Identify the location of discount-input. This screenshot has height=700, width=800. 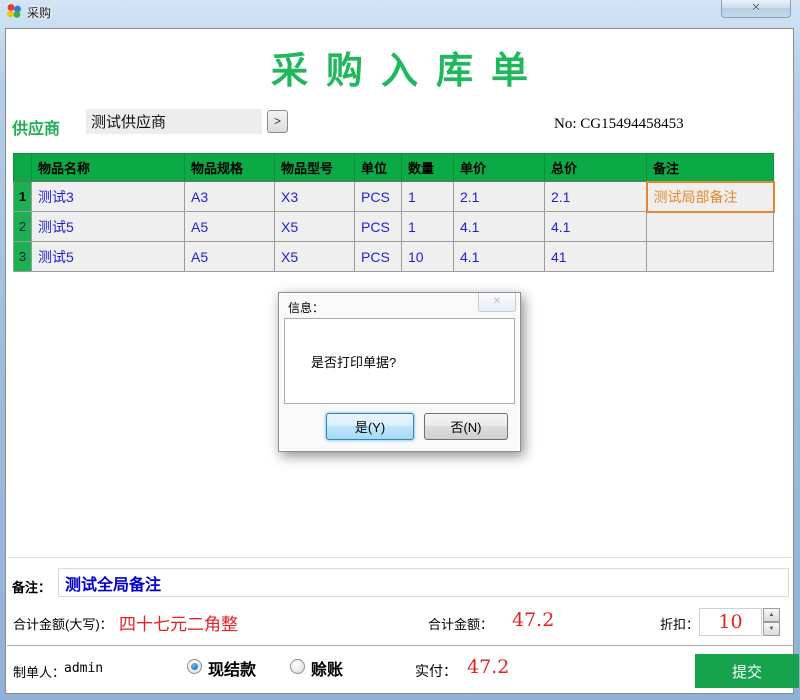
(730, 622).